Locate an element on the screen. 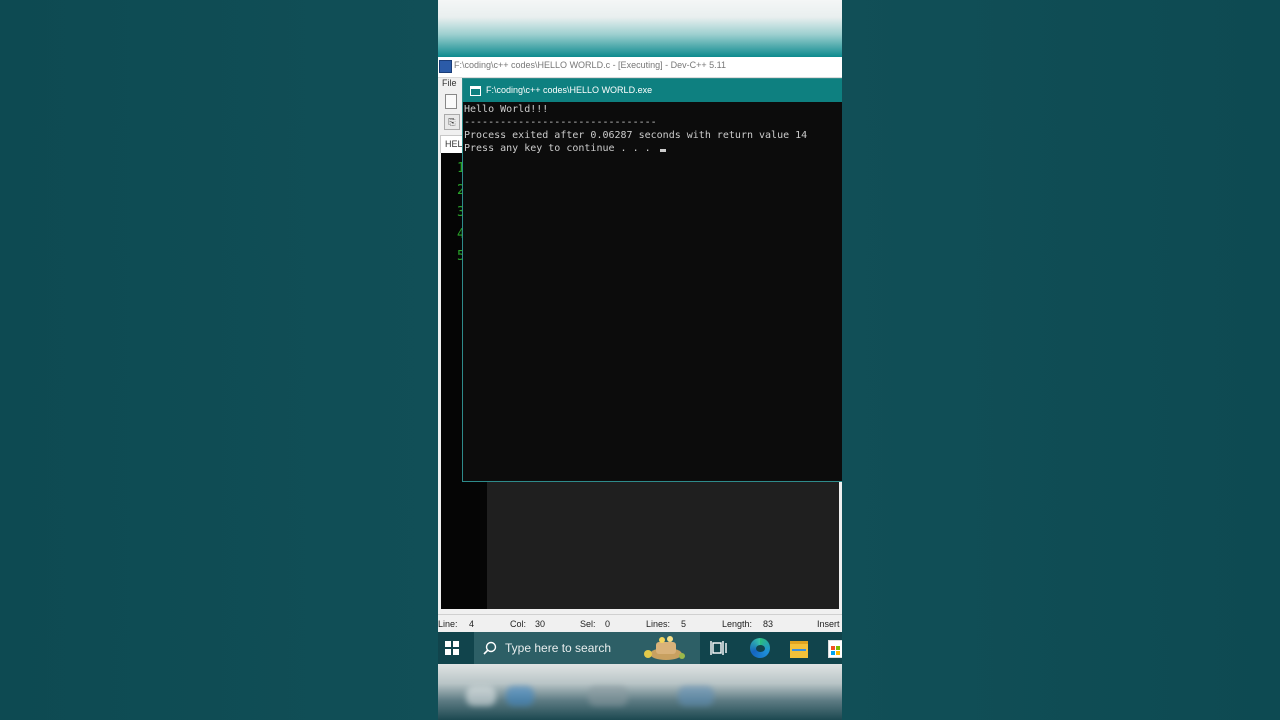  status-length-value: 83 is located at coordinates (768, 624).